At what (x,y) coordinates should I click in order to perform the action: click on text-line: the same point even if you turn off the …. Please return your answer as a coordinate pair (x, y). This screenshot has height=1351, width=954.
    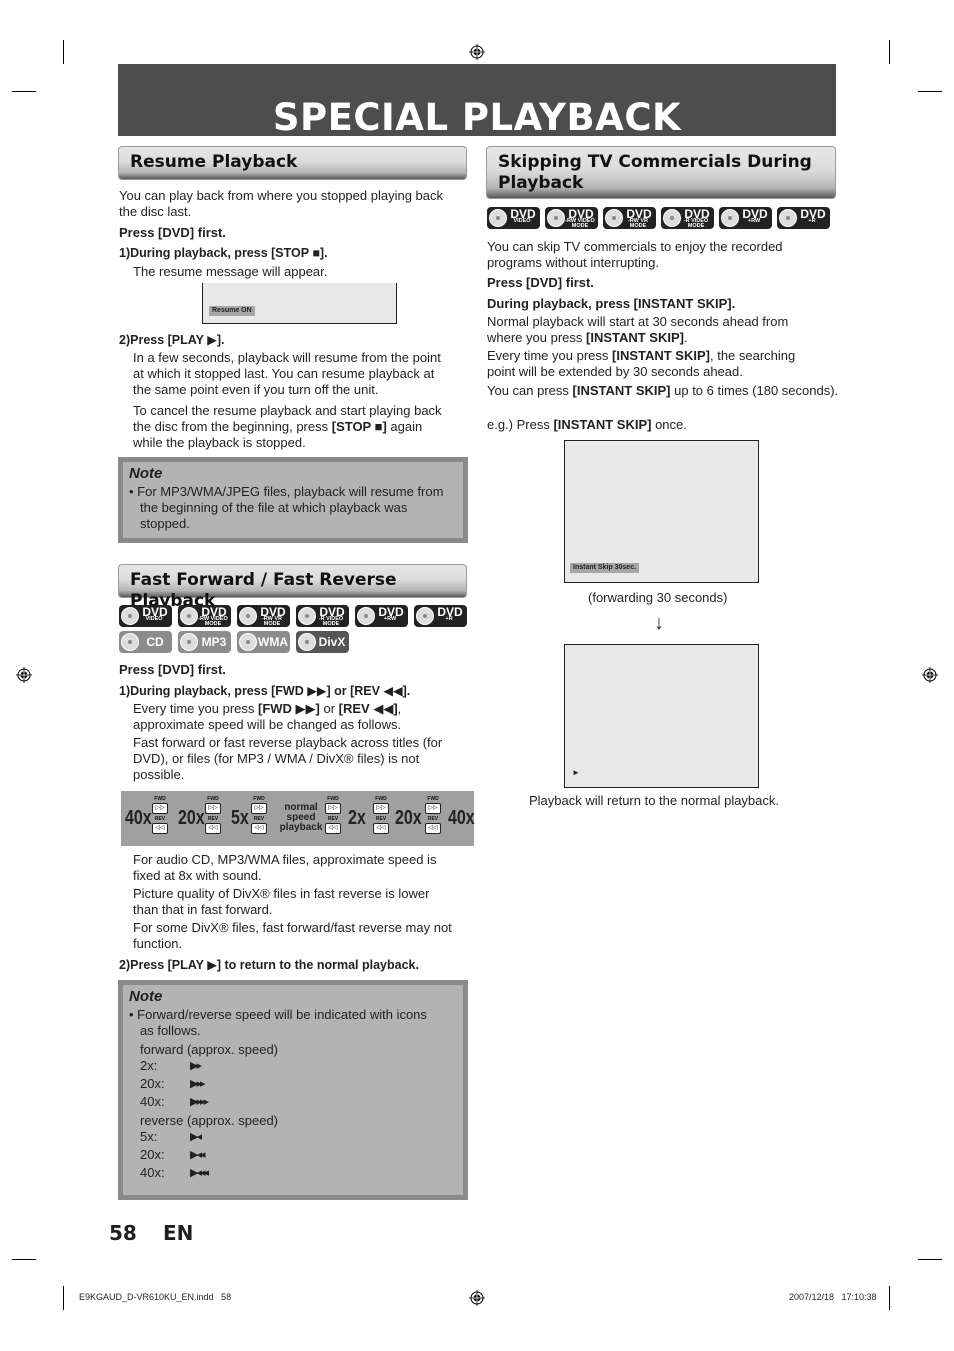
    Looking at the image, I should click on (256, 389).